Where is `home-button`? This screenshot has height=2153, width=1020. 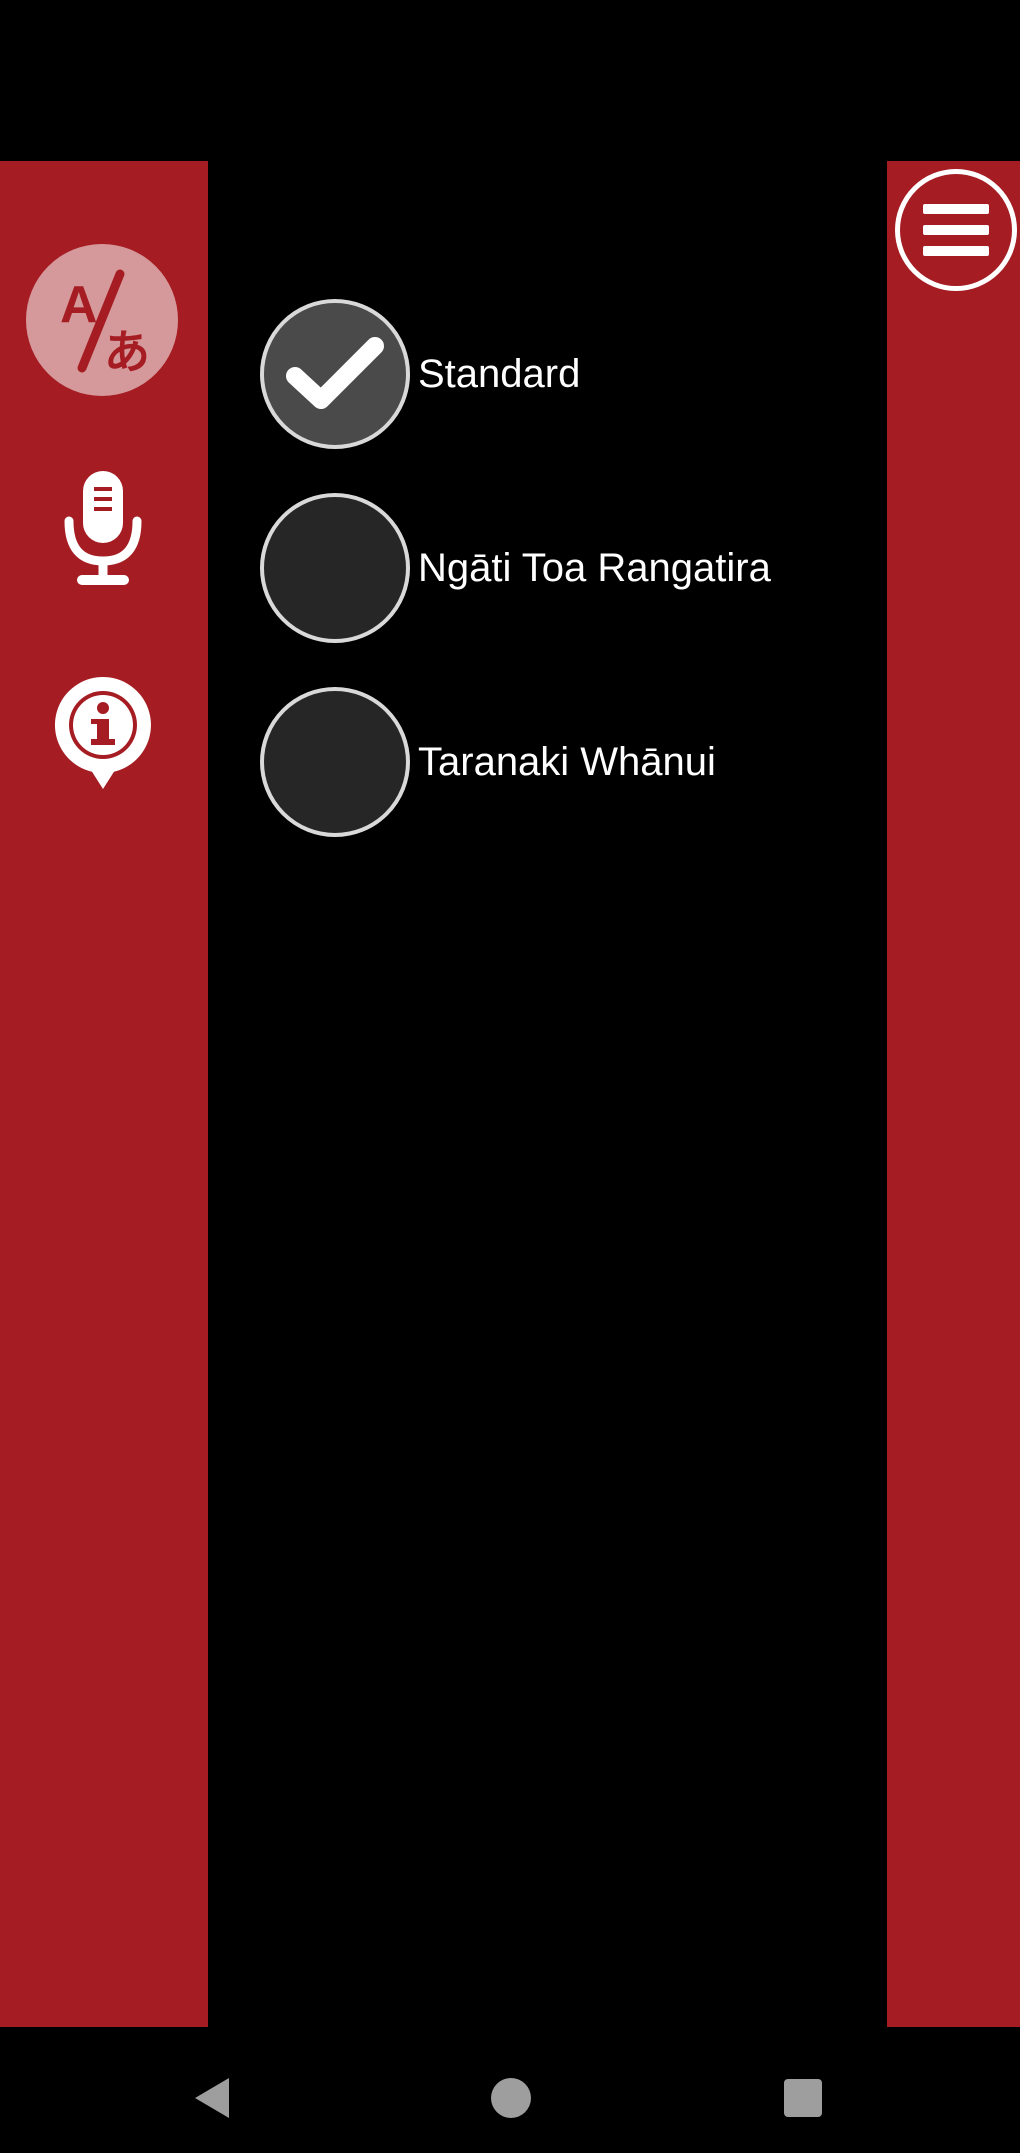
home-button is located at coordinates (511, 2098).